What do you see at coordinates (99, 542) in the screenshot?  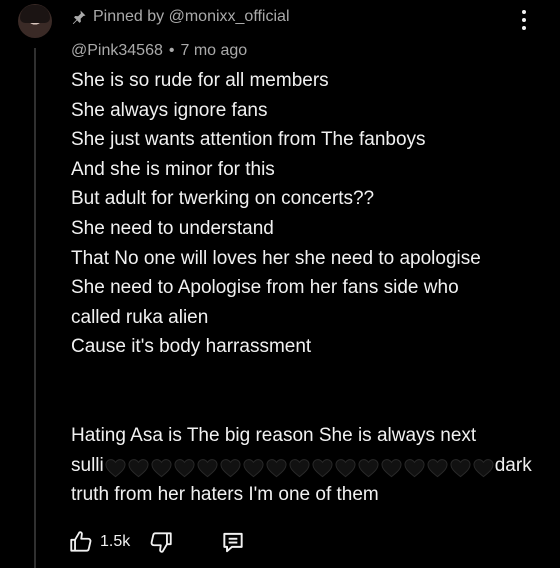 I see `like-button: 1.5k` at bounding box center [99, 542].